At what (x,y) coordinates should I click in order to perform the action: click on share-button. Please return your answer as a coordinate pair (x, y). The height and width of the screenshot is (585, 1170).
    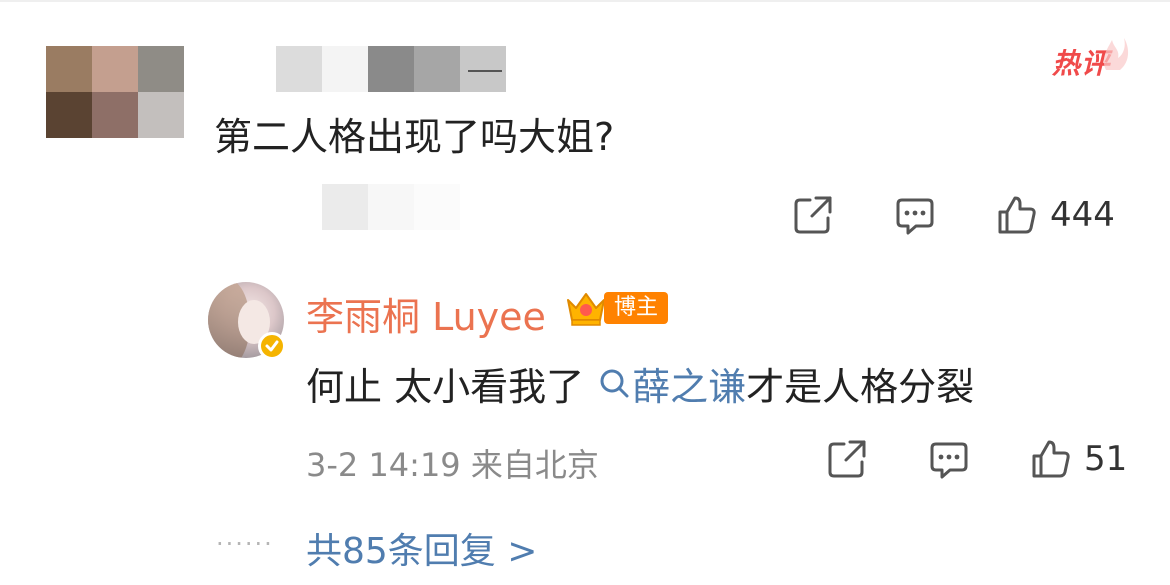
    Looking at the image, I should click on (813, 215).